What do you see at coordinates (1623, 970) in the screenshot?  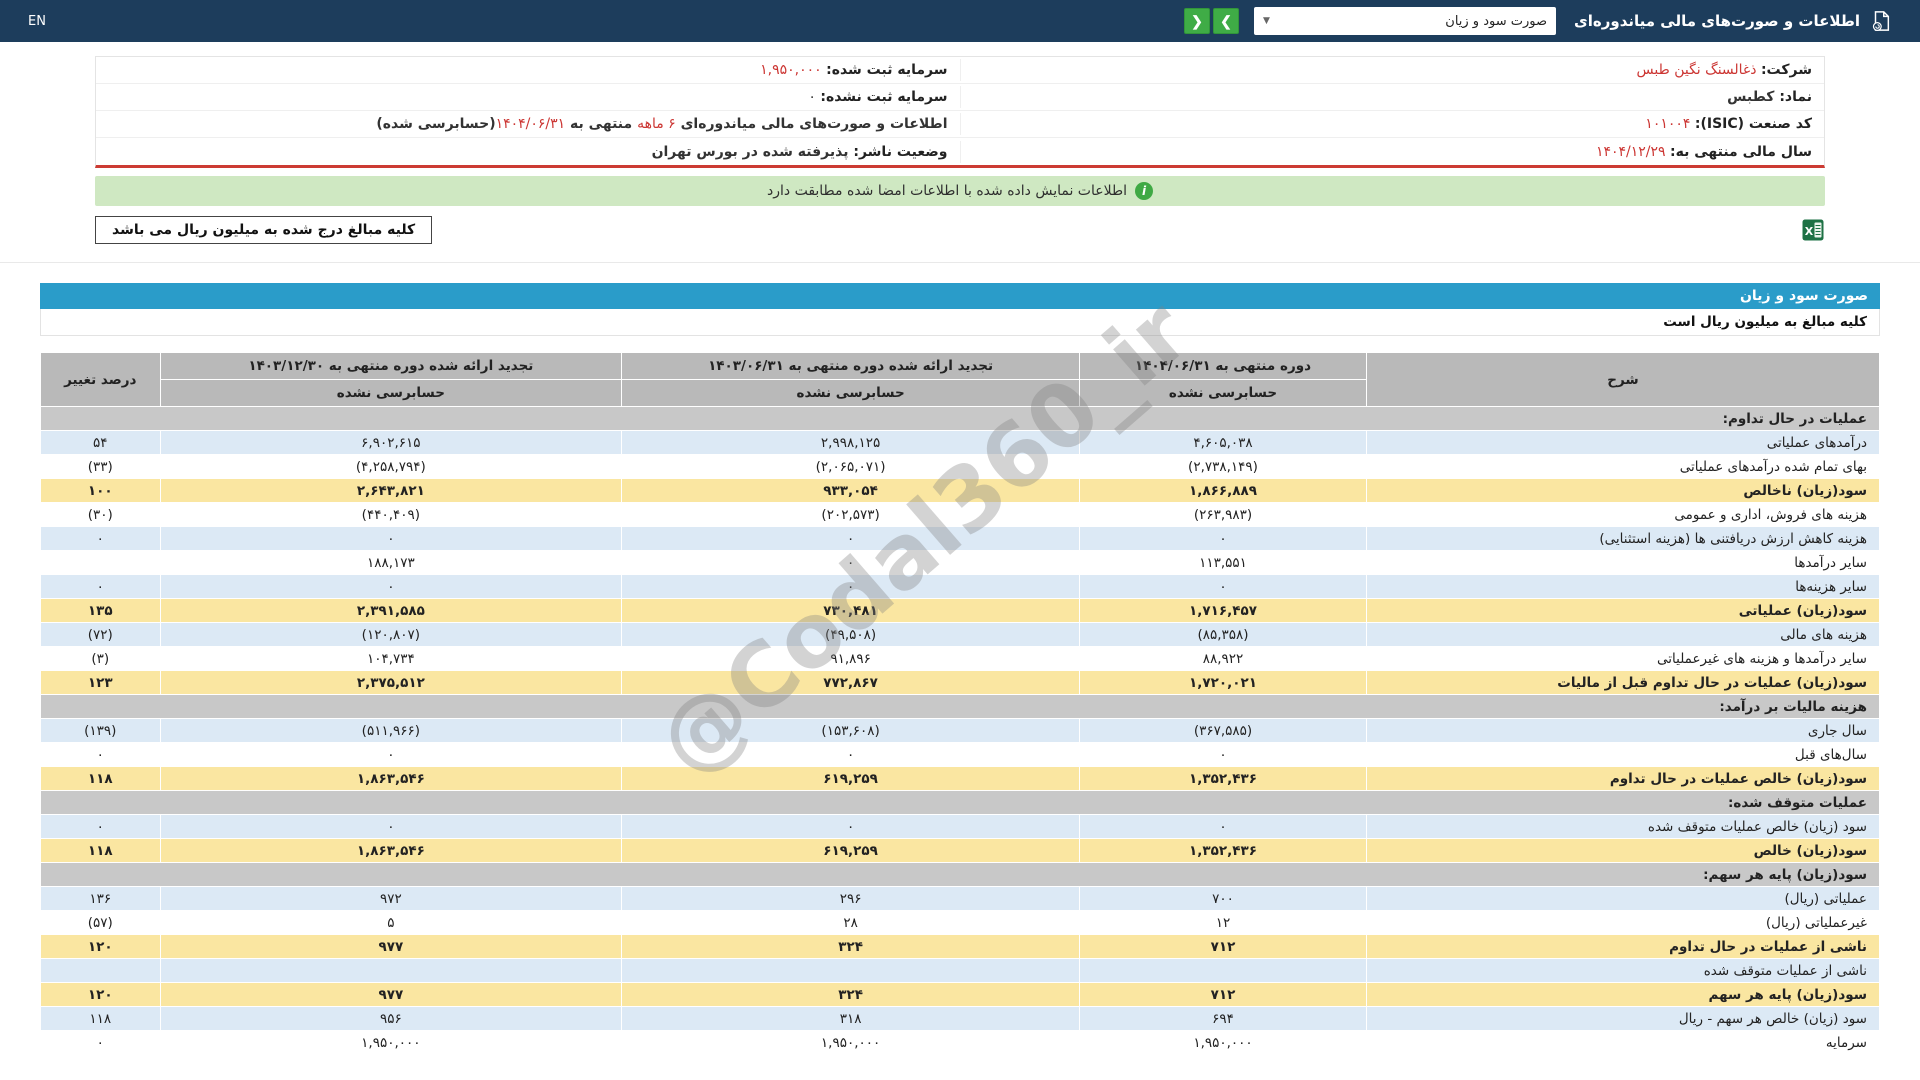 I see `row-label: ناشی از عملیات متوقف شده` at bounding box center [1623, 970].